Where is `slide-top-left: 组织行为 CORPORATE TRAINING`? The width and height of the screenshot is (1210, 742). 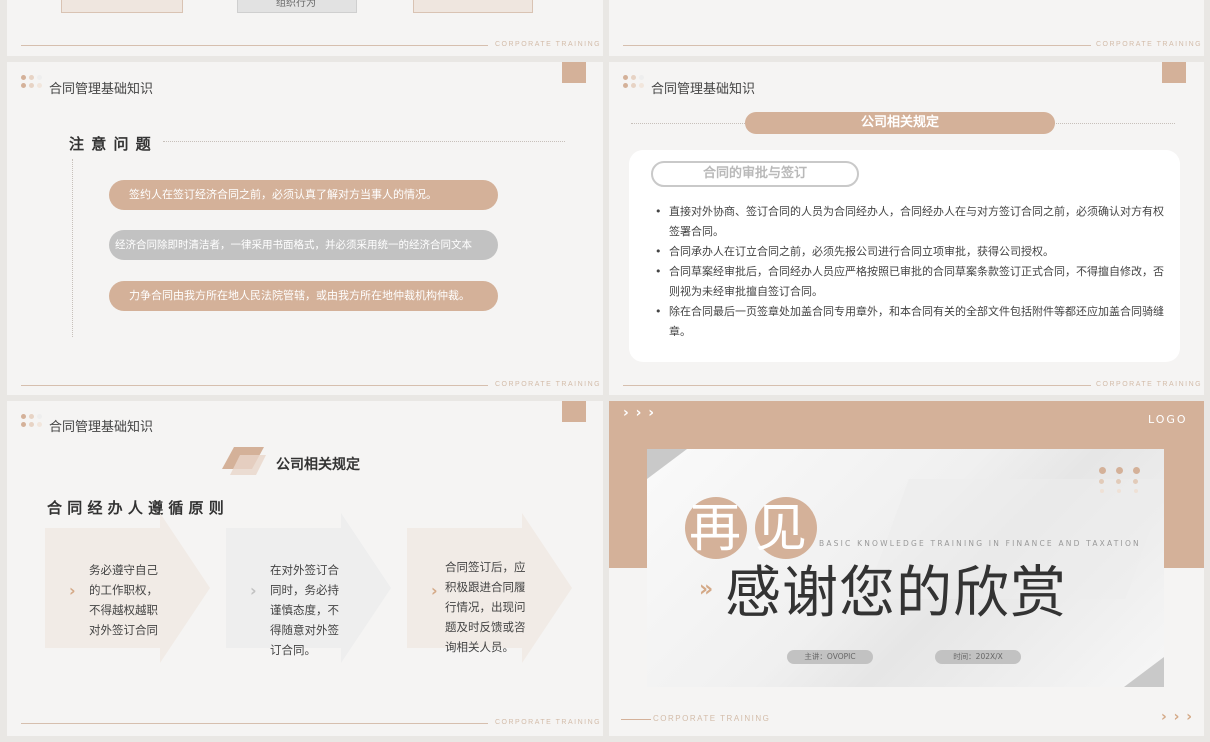 slide-top-left: 组织行为 CORPORATE TRAINING is located at coordinates (305, 28).